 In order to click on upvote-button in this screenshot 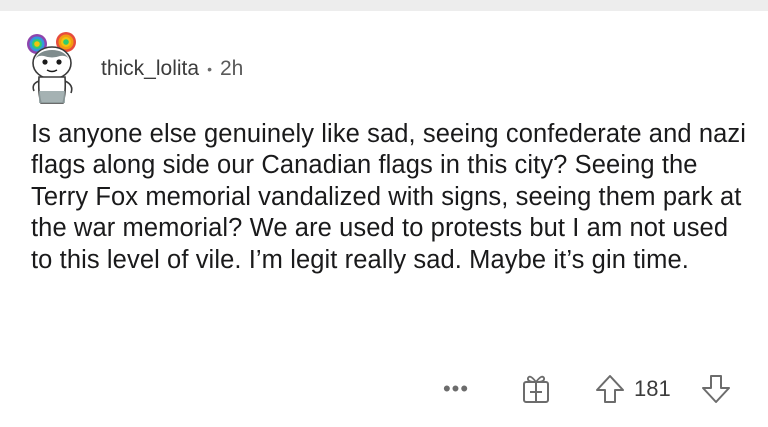, I will do `click(610, 389)`.